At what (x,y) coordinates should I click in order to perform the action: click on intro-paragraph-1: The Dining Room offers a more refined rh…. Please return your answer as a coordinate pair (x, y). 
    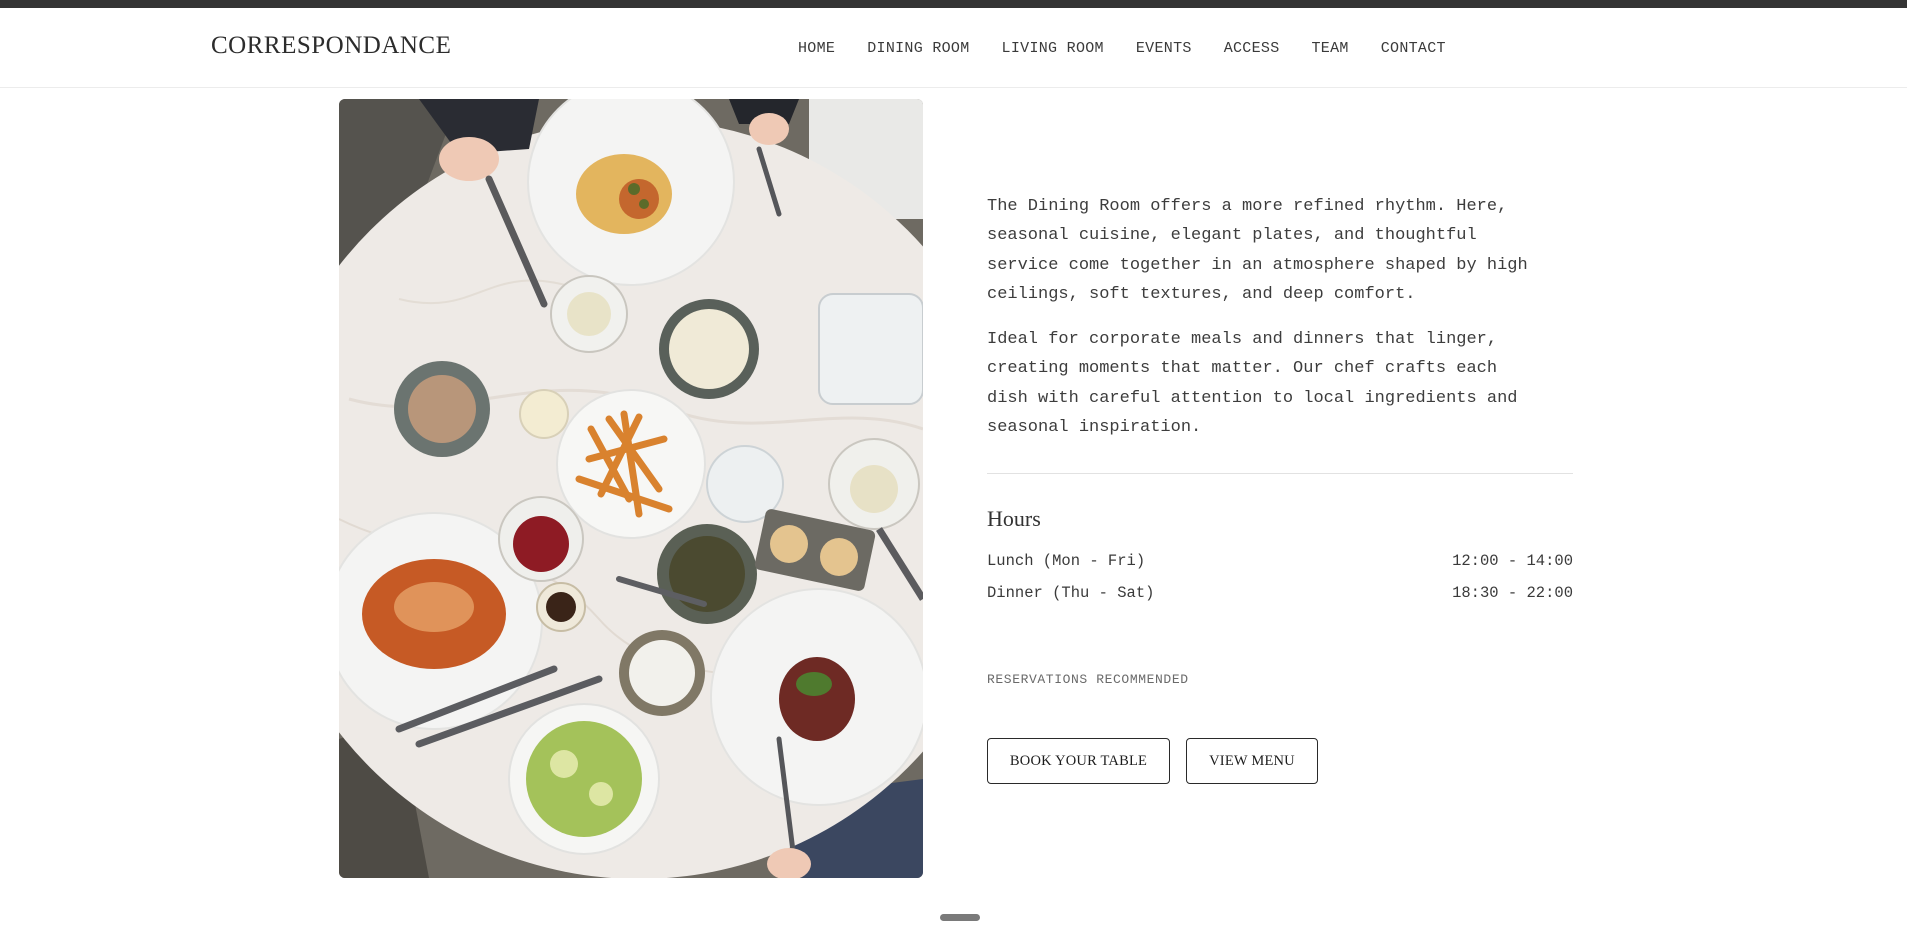
    Looking at the image, I should click on (1280, 250).